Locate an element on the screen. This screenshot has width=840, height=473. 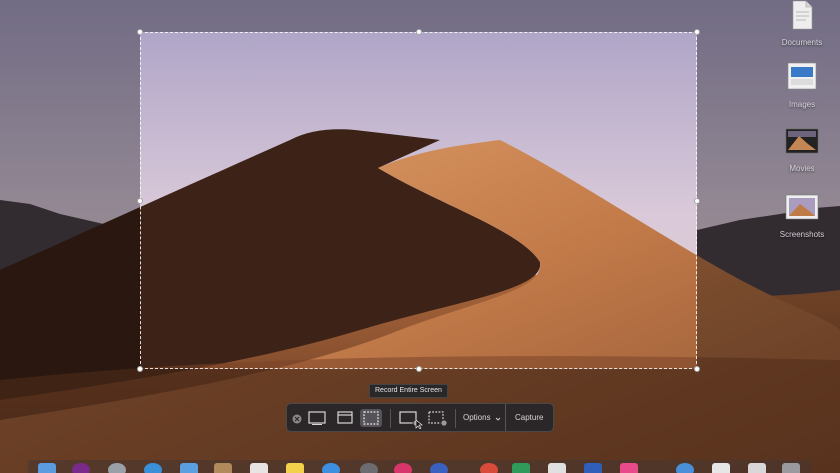
cursor-icon is located at coordinates (419, 424).